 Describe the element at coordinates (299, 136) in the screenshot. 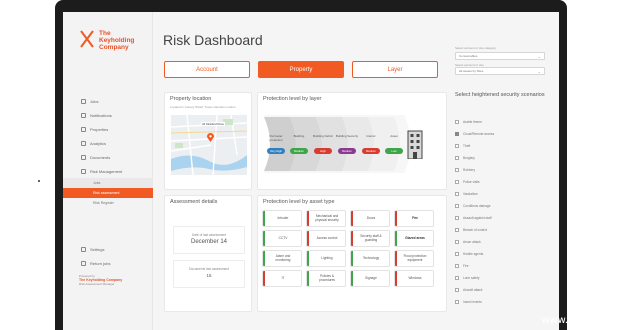

I see `layer-name: Building` at that location.